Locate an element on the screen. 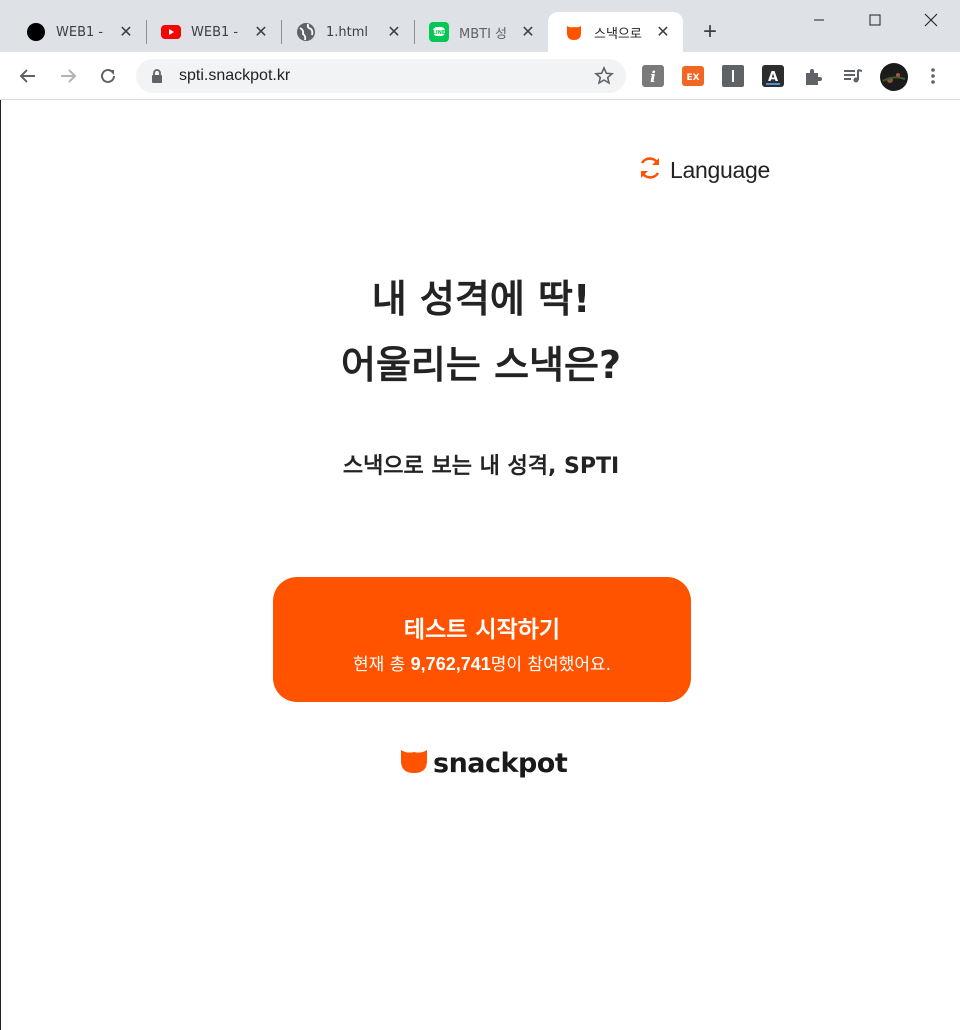 The image size is (960, 1030). svg-text: i is located at coordinates (653, 77).